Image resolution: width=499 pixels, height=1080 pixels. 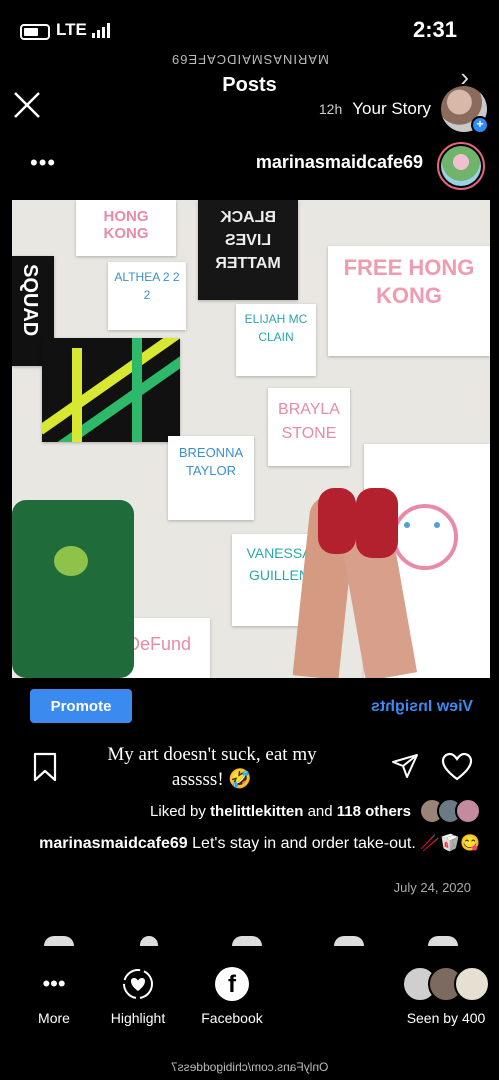 What do you see at coordinates (377, 523) in the screenshot?
I see `sock-right` at bounding box center [377, 523].